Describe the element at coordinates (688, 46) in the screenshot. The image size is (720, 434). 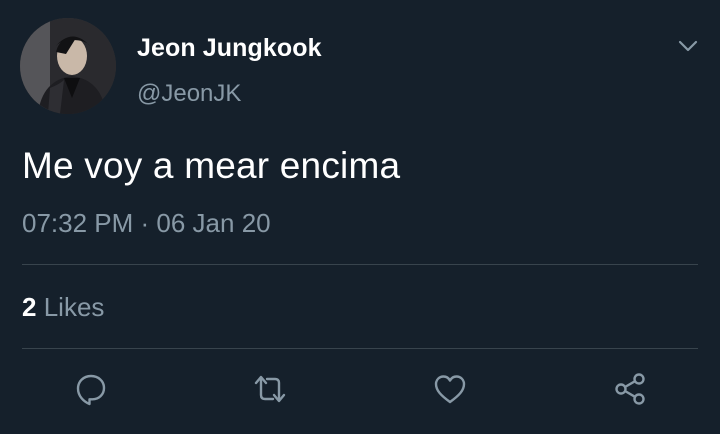
I see `chevron-down-icon` at that location.